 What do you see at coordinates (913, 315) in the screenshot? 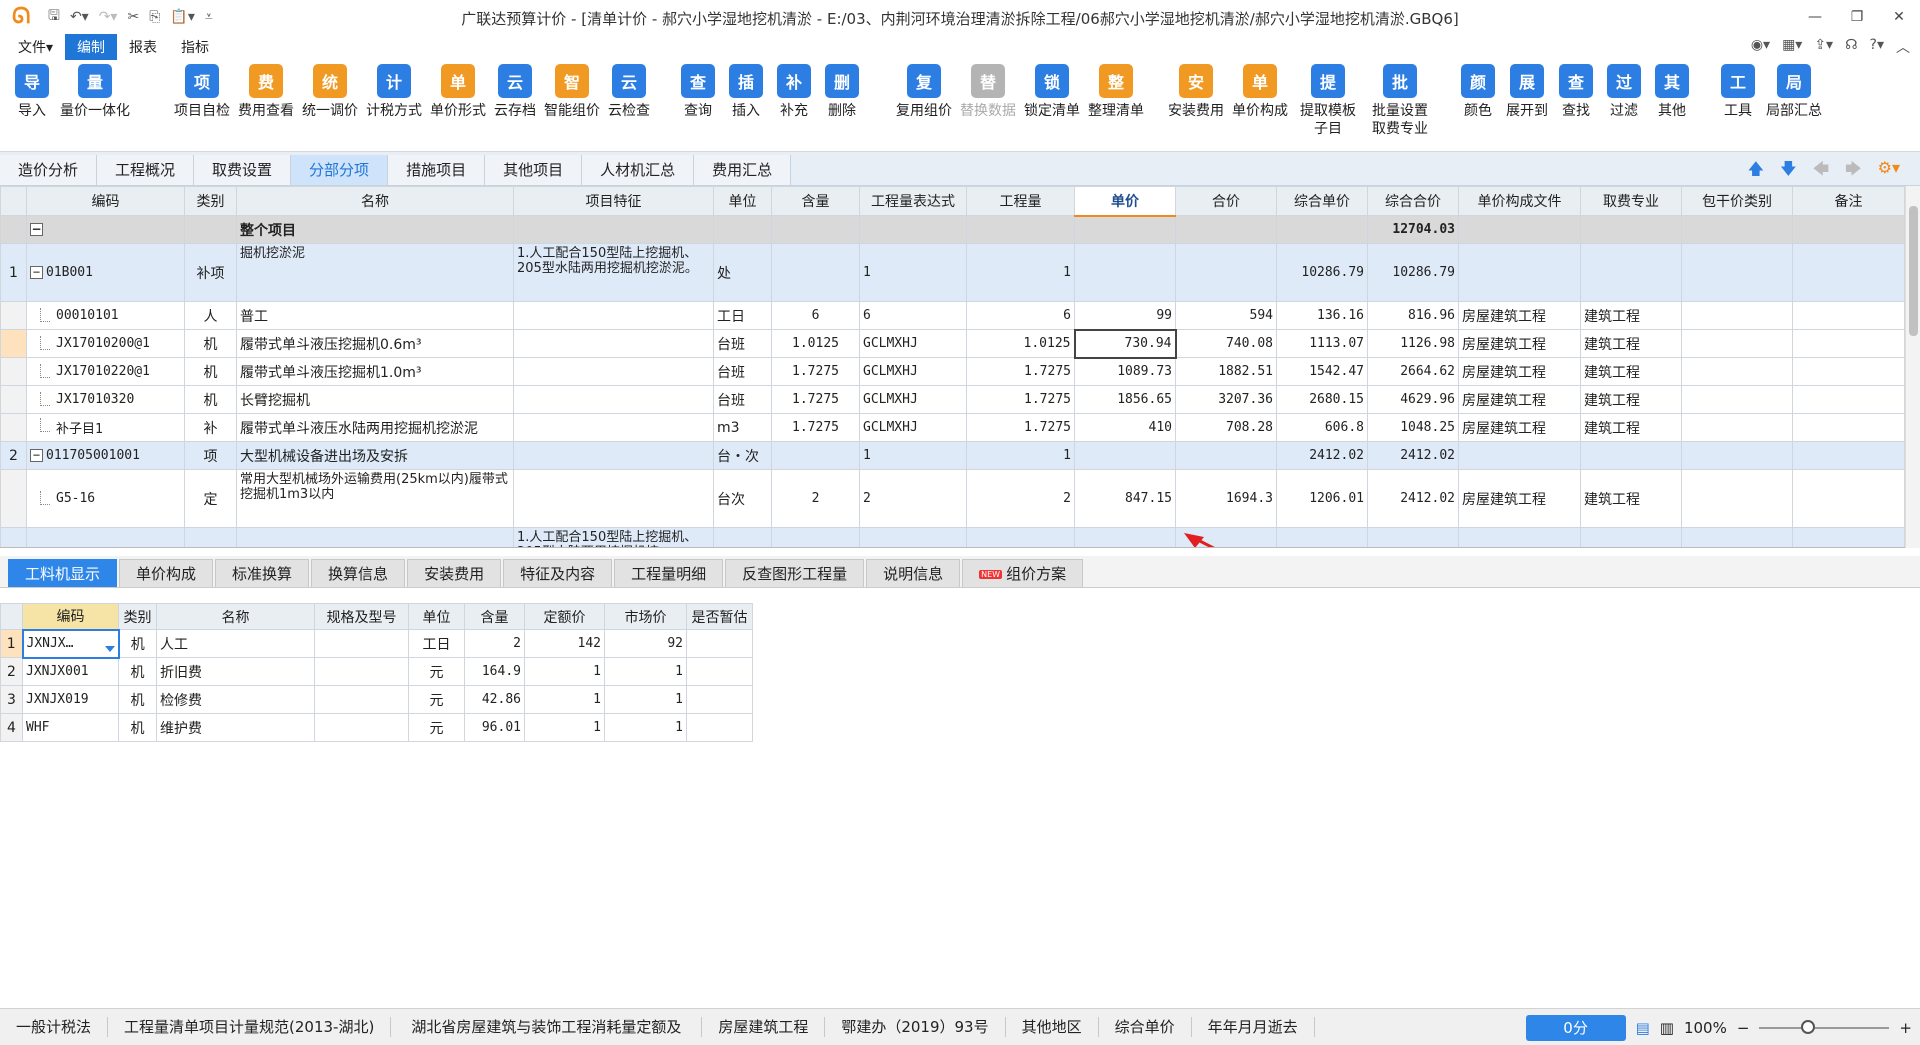
I see `expr-cell: 6` at bounding box center [913, 315].